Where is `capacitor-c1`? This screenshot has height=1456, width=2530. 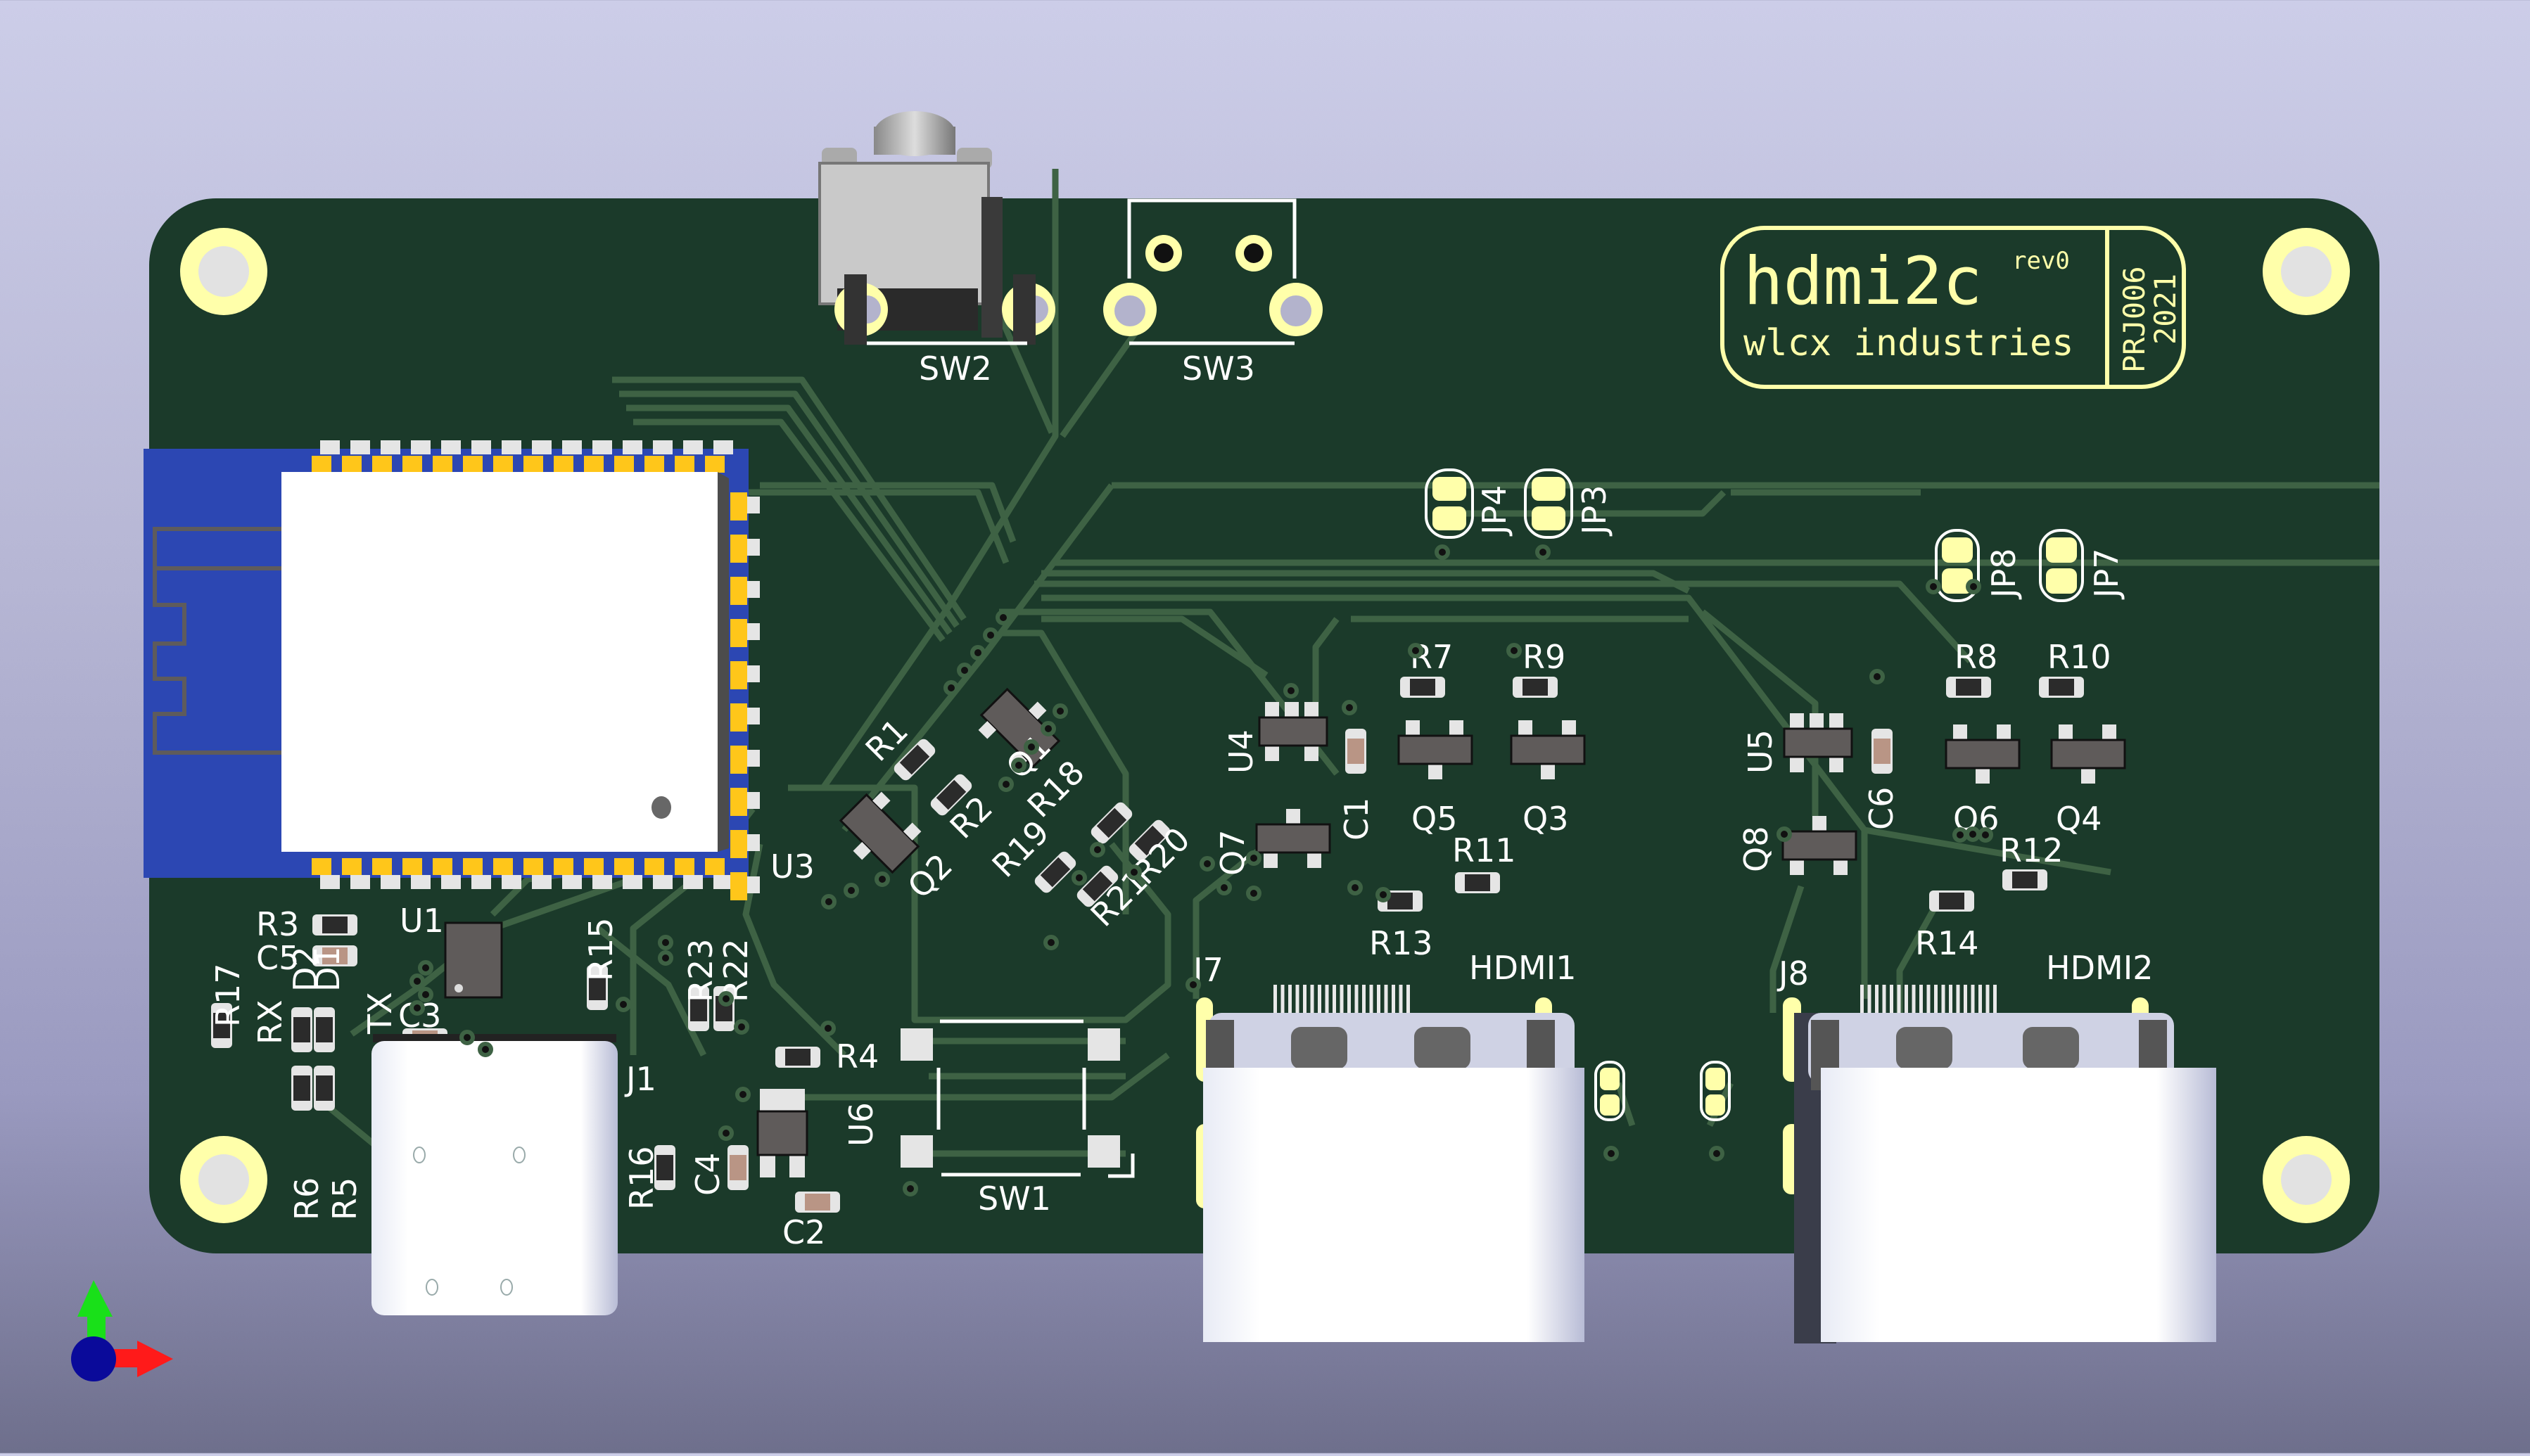 capacitor-c1 is located at coordinates (1355, 751).